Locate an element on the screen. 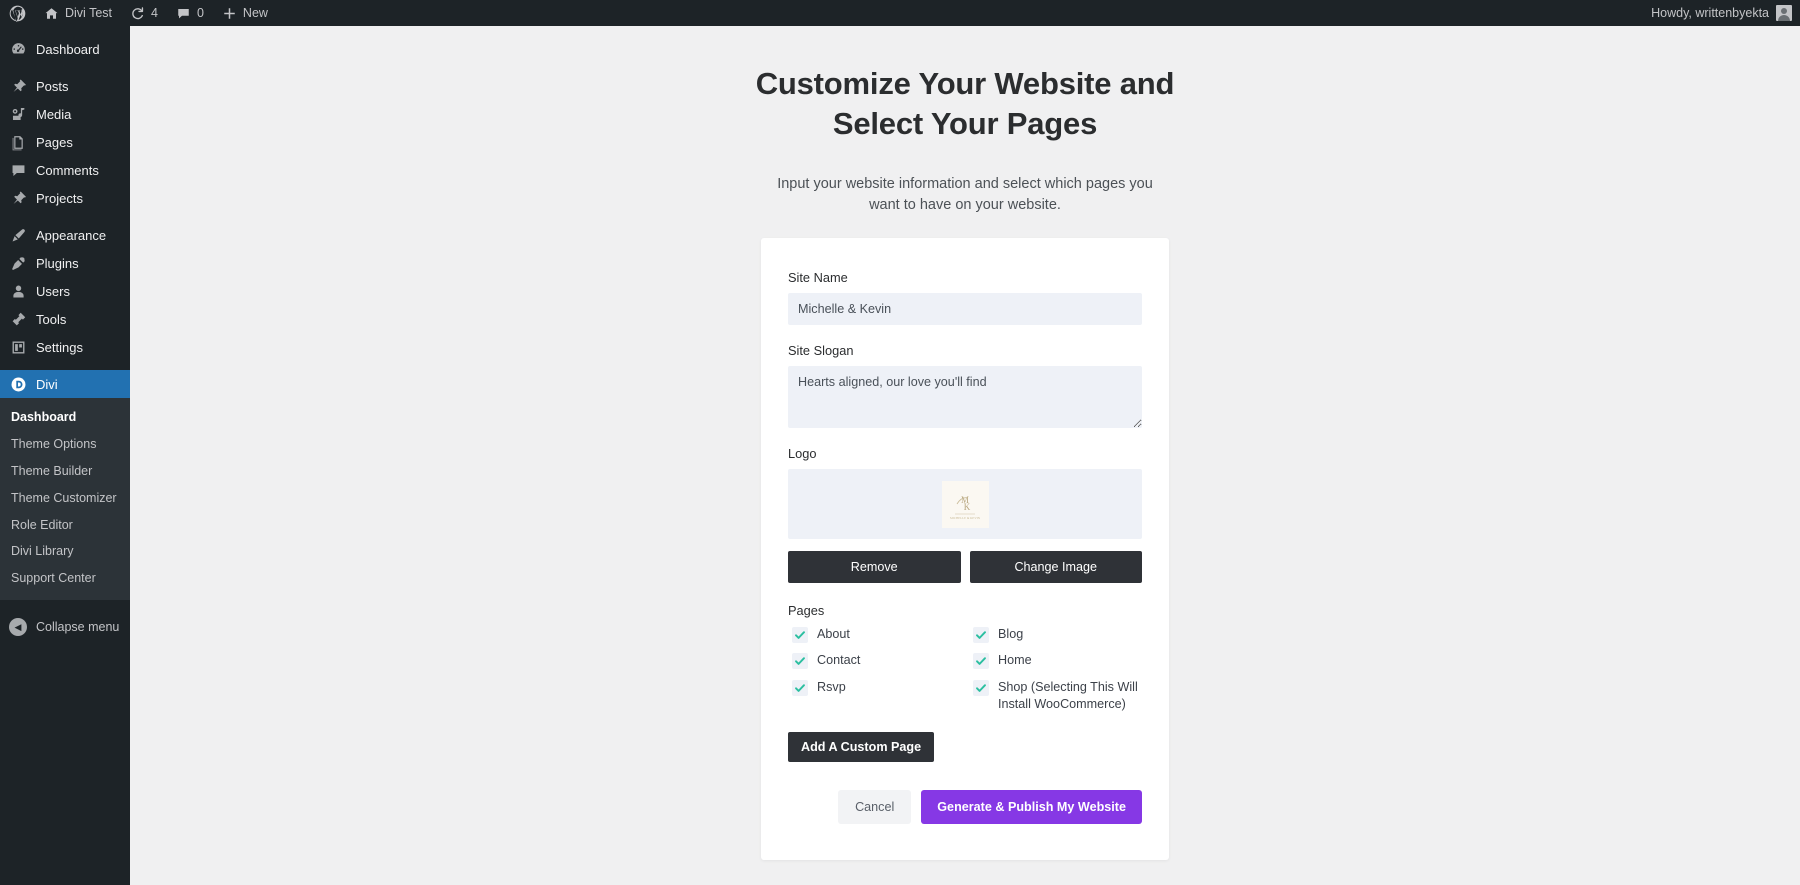 The image size is (1800, 885). logo-preview-box: M K MICHELLE & KEVIN is located at coordinates (965, 504).